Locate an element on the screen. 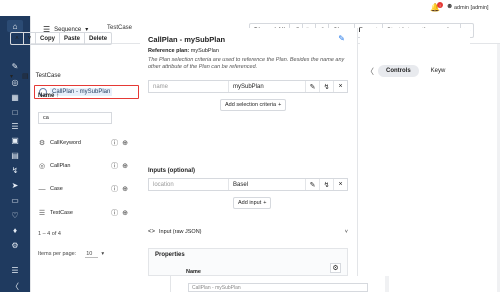 This screenshot has width=500, height=292. dash-icon: — is located at coordinates (42, 189).